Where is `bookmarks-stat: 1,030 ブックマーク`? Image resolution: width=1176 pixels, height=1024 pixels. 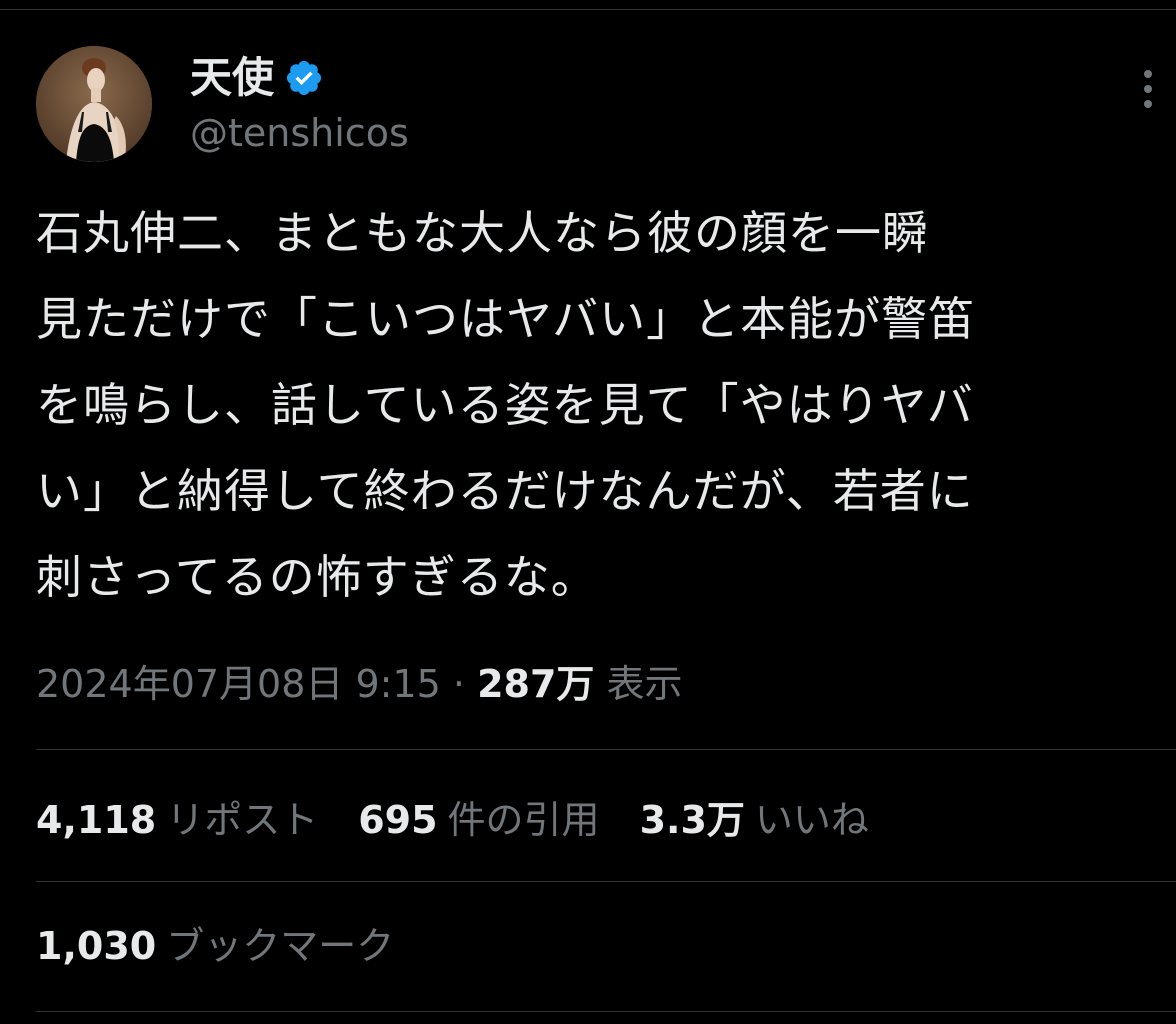 bookmarks-stat: 1,030 ブックマーク is located at coordinates (215, 946).